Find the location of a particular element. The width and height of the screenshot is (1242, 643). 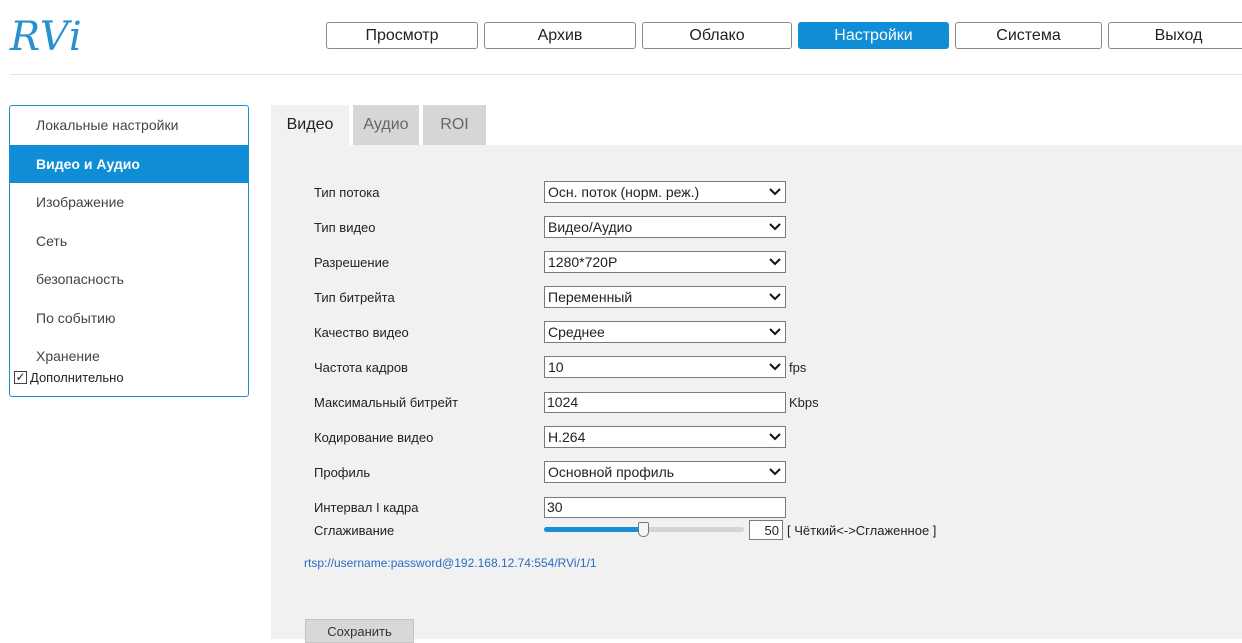

bitrate-type-select: Переменный is located at coordinates (665, 297).